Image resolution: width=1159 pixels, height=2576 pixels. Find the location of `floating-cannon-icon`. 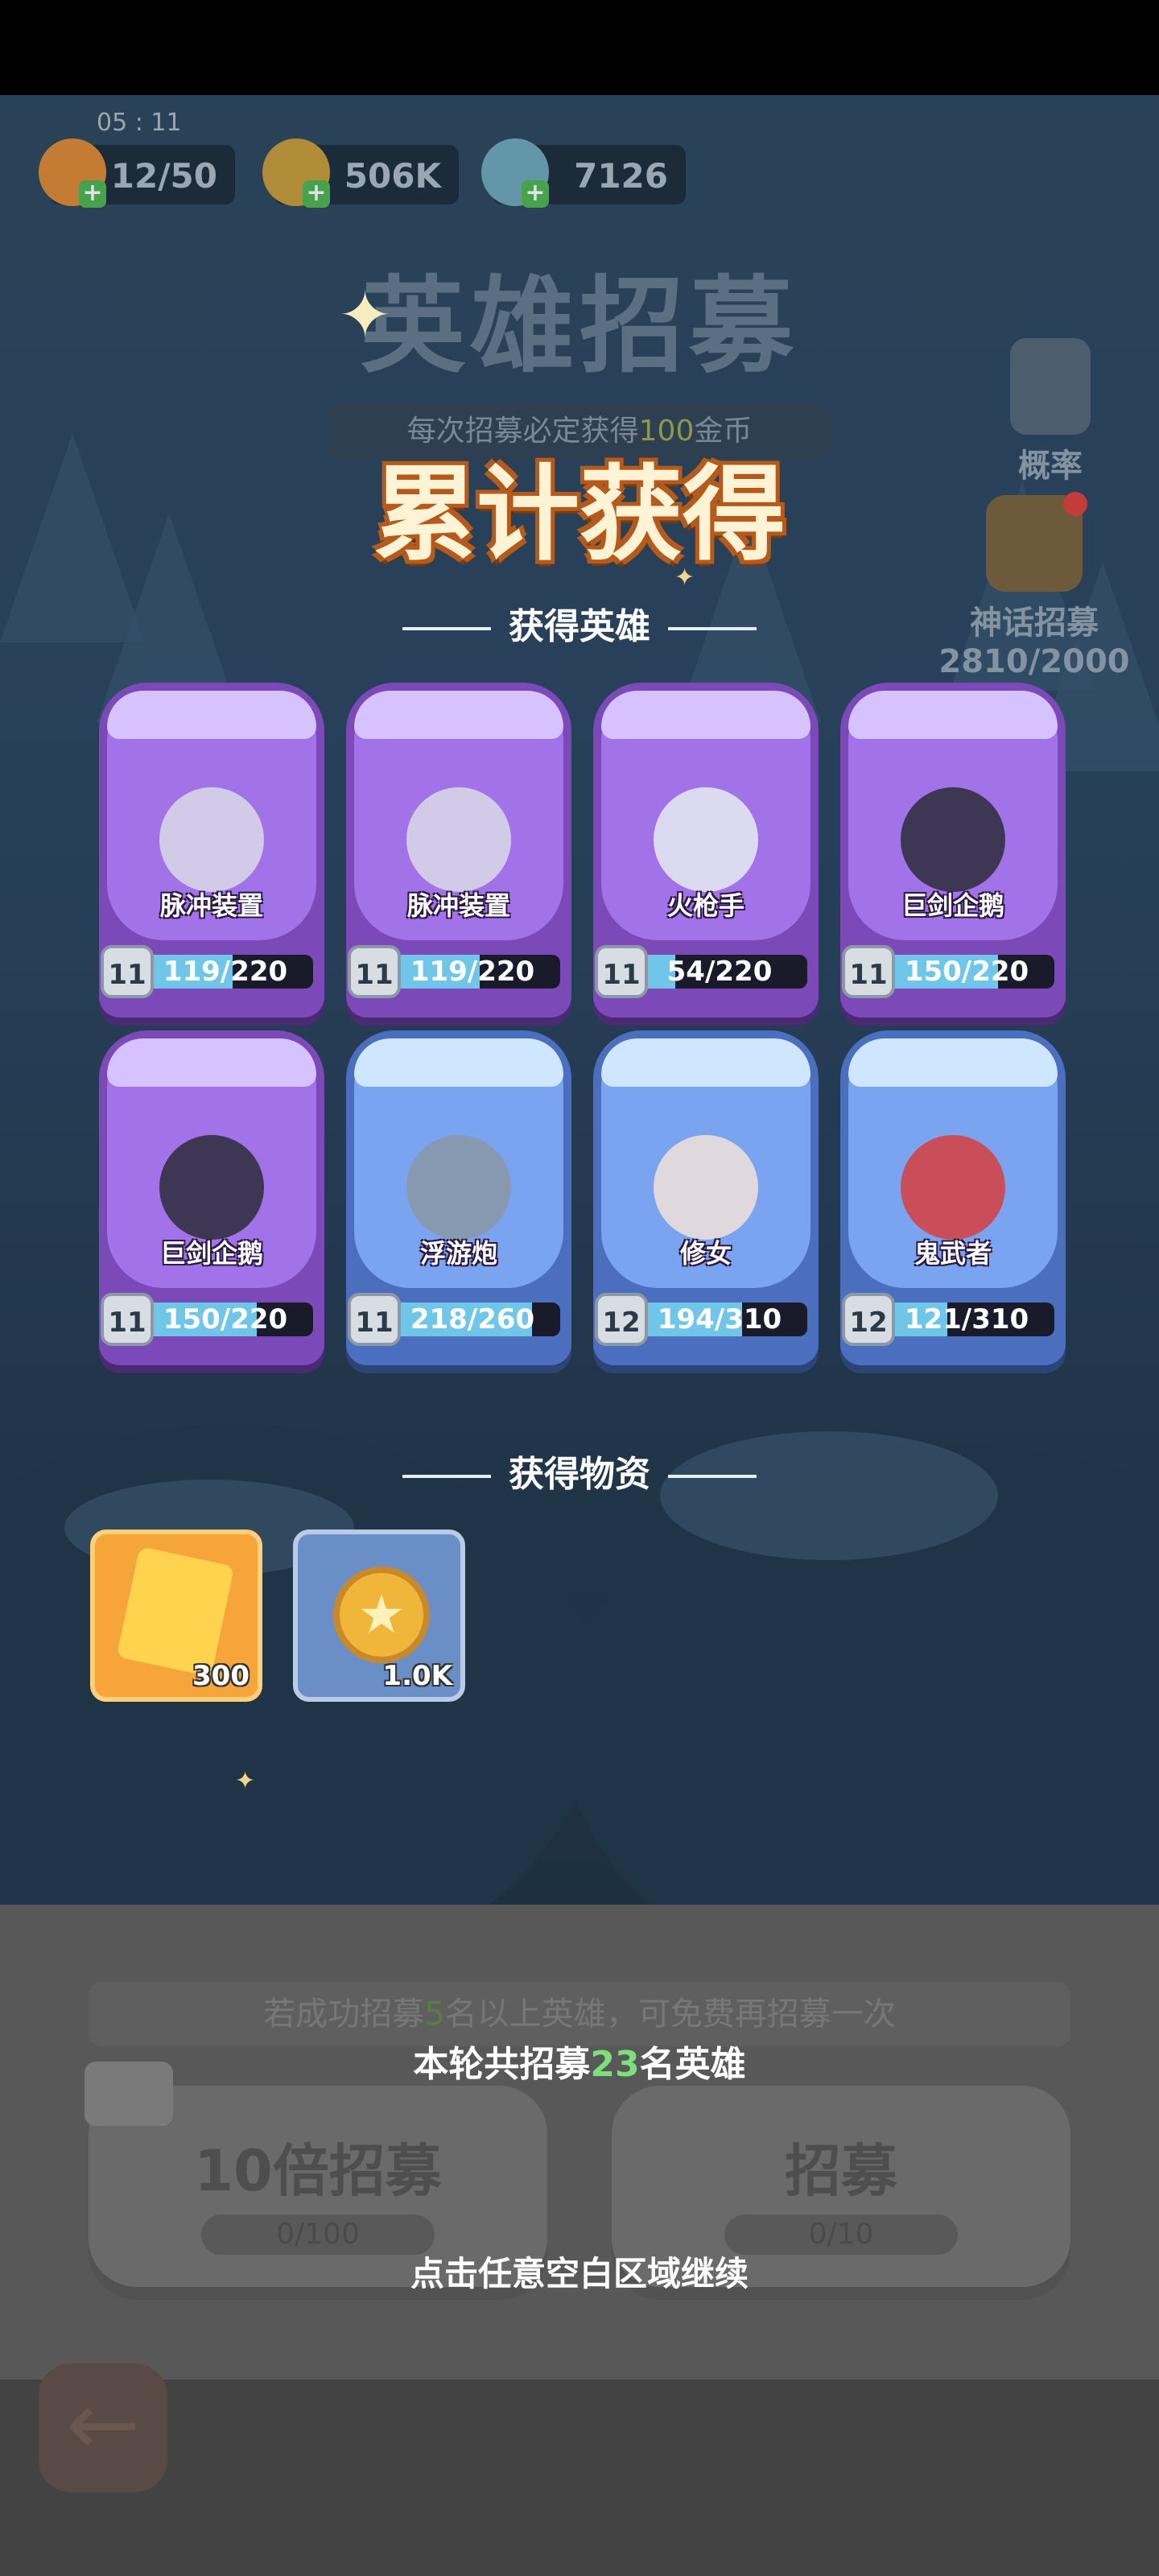

floating-cannon-icon is located at coordinates (459, 1187).